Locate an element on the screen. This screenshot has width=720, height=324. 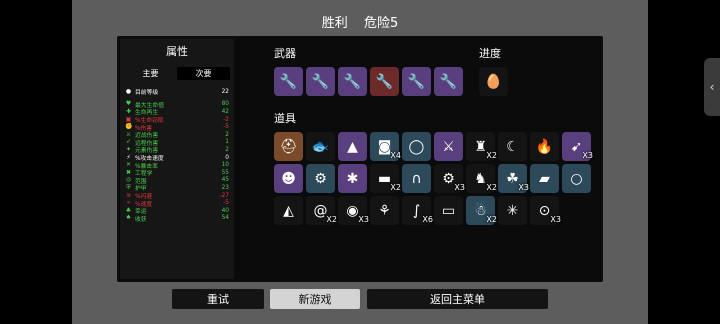
stat-value: 22 is located at coordinates (225, 91).